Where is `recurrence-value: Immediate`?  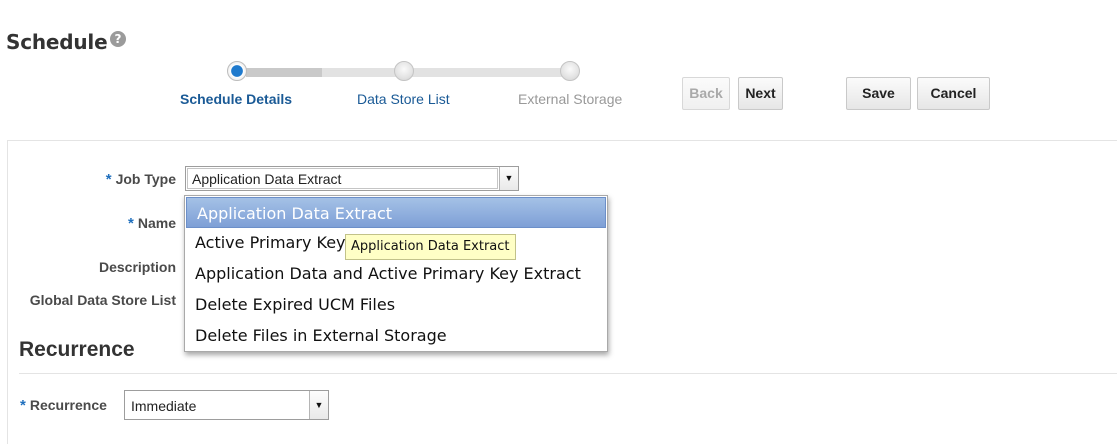
recurrence-value: Immediate is located at coordinates (164, 406).